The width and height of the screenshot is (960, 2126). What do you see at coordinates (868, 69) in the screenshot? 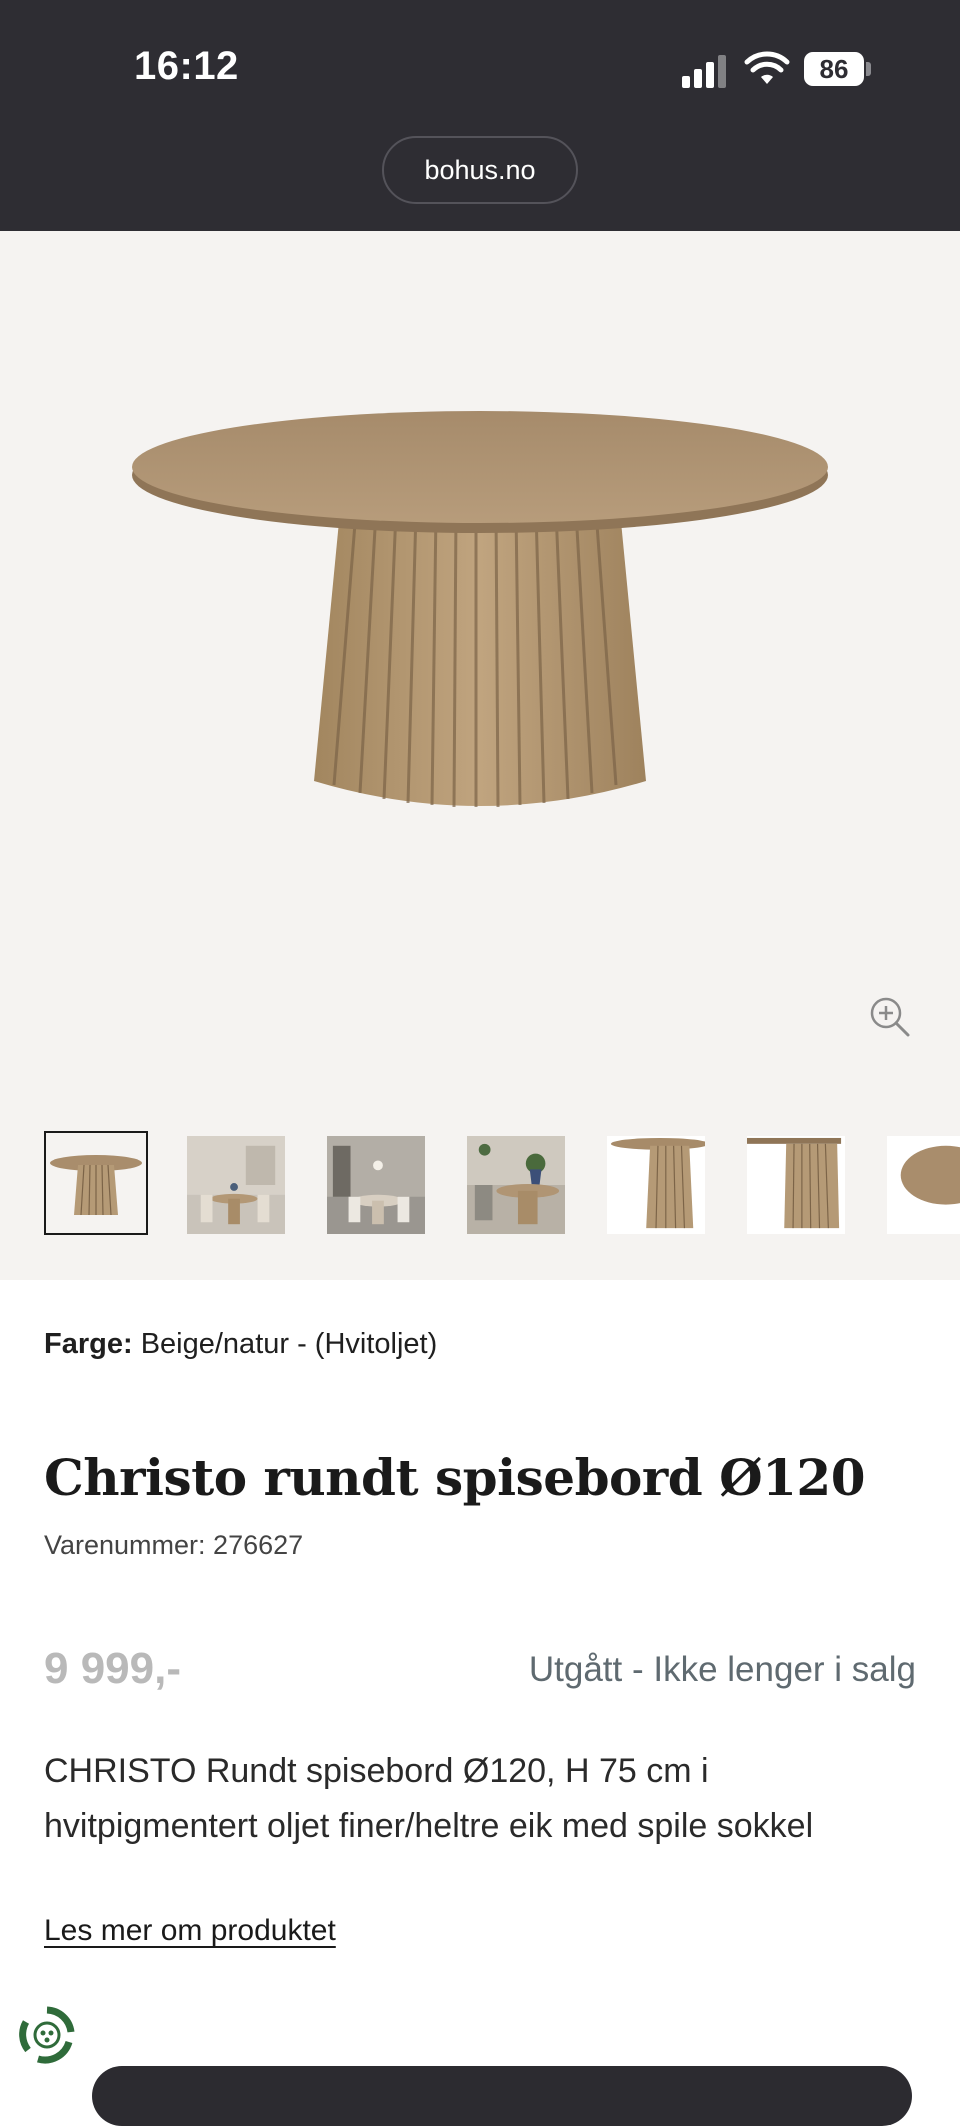
I see `battery-tip` at bounding box center [868, 69].